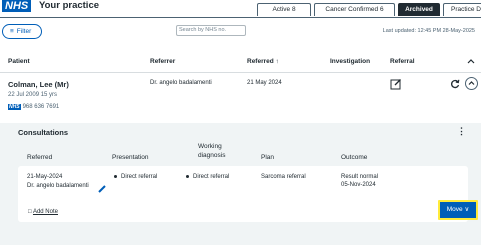 The image size is (481, 245). I want to click on col-referred: Referred, so click(40, 157).